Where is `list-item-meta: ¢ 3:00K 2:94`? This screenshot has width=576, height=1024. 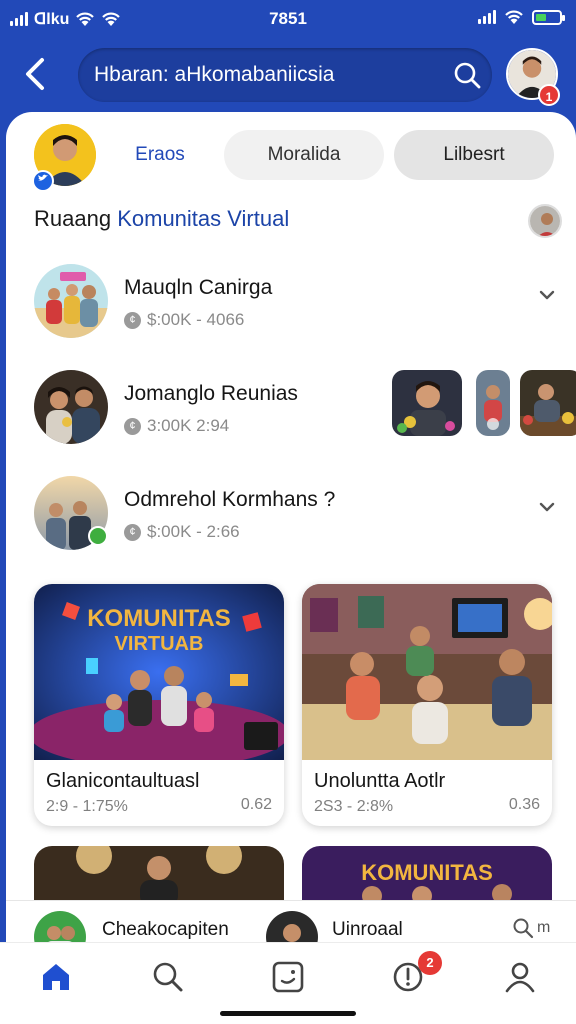 list-item-meta: ¢ 3:00K 2:94 is located at coordinates (176, 426).